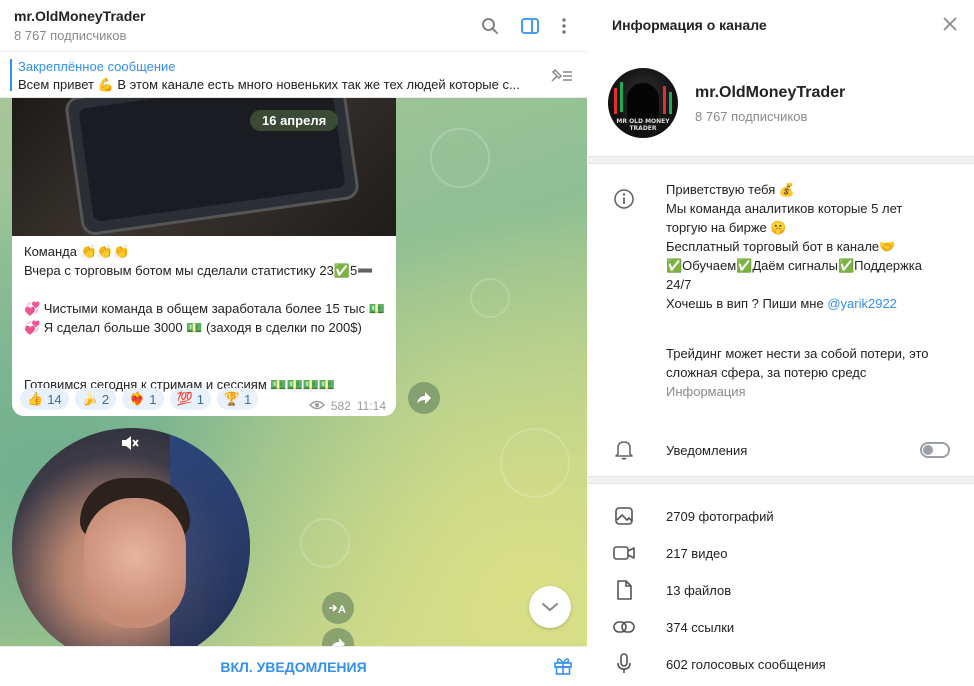  What do you see at coordinates (316, 406) in the screenshot?
I see `views-icon` at bounding box center [316, 406].